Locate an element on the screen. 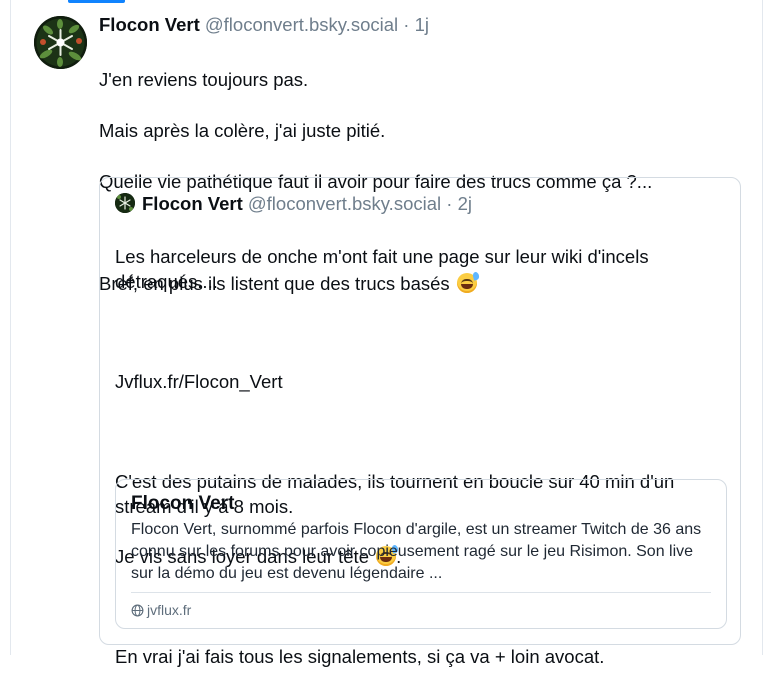 This screenshot has width=774, height=694. avatar is located at coordinates (60, 42).